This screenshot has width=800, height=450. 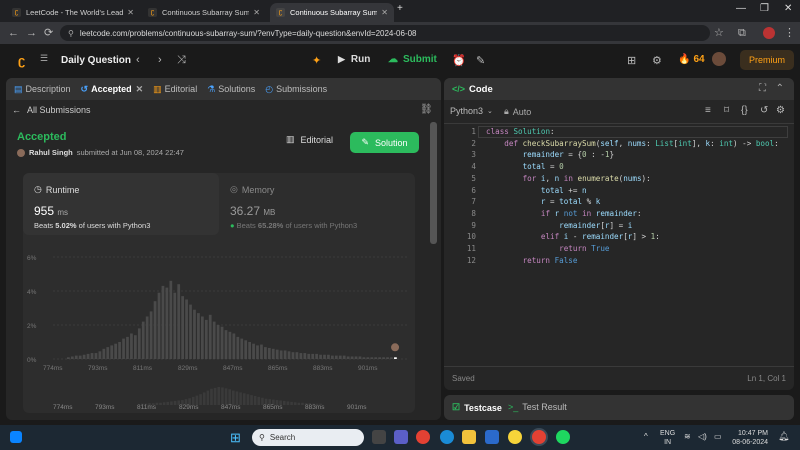 I want to click on tab-accepted: ↺ Accepted ✕, so click(x=112, y=89).